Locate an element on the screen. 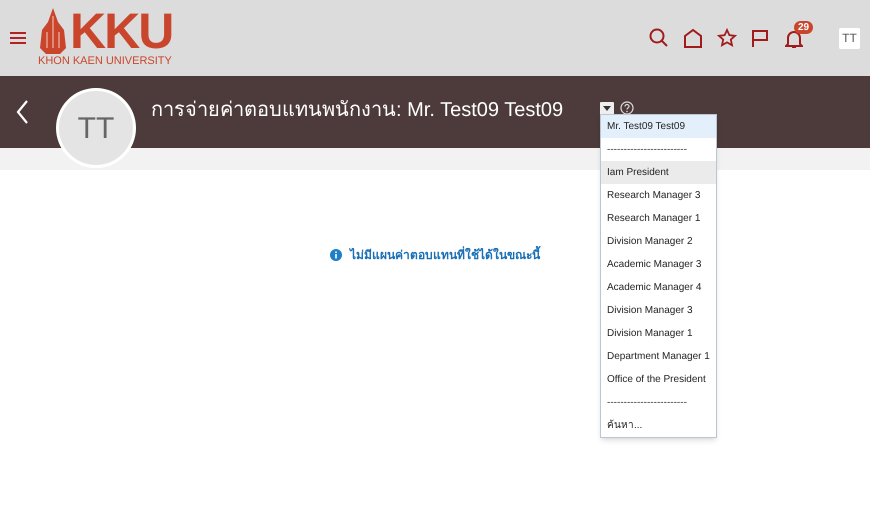 Image resolution: width=870 pixels, height=516 pixels. bell-icon is located at coordinates (794, 39).